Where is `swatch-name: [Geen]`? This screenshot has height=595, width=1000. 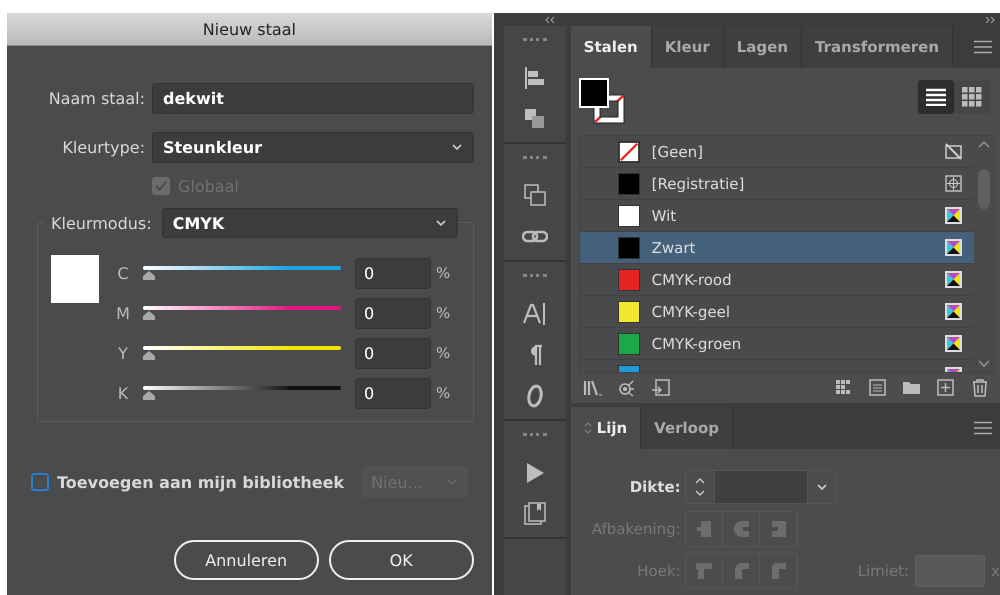
swatch-name: [Geen] is located at coordinates (678, 151).